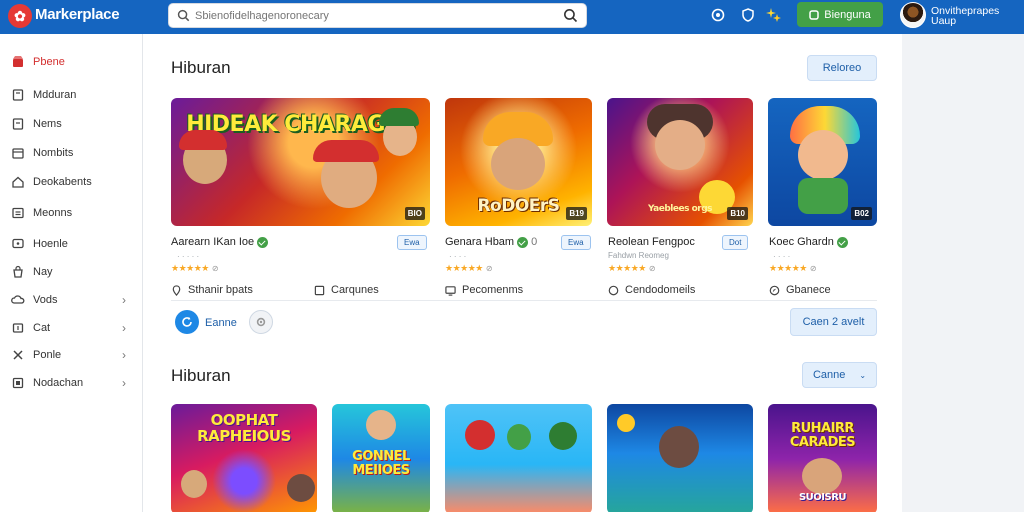 Image resolution: width=1024 pixels, height=512 pixels. Describe the element at coordinates (842, 68) in the screenshot. I see `section-action-button: Reloreo` at that location.